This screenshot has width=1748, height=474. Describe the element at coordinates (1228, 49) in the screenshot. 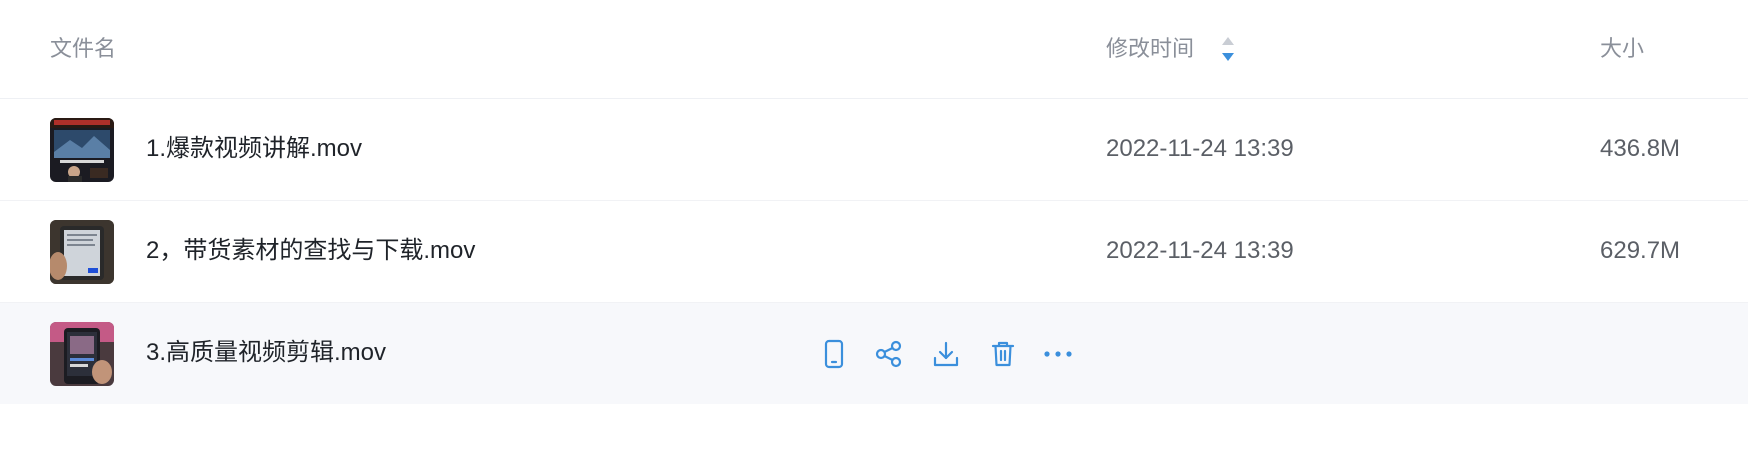

I see `sort-icon` at that location.